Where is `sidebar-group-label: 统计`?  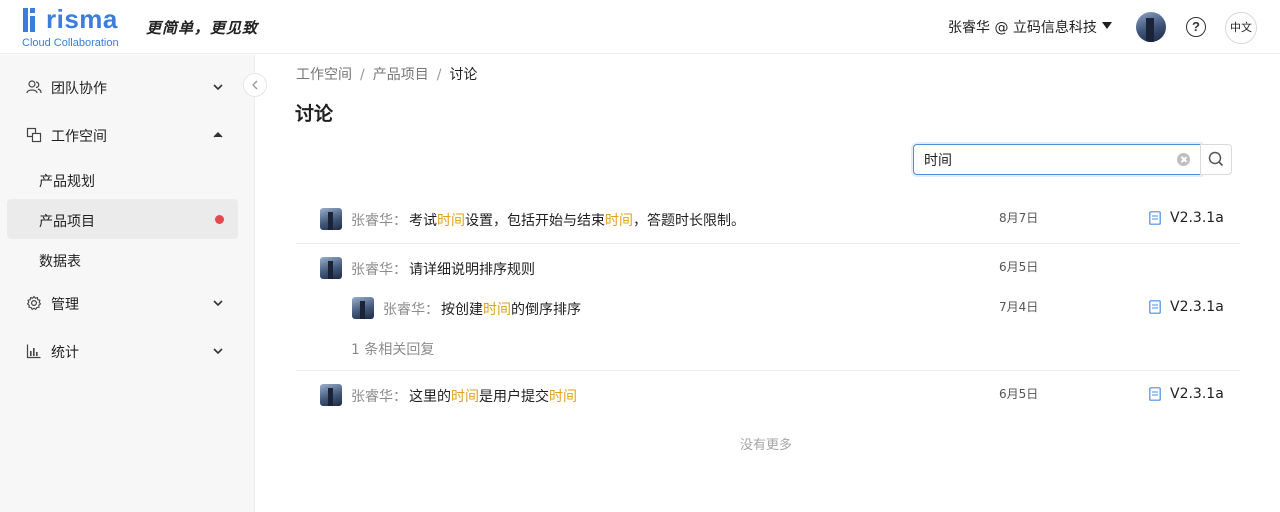
sidebar-group-label: 统计 is located at coordinates (65, 353).